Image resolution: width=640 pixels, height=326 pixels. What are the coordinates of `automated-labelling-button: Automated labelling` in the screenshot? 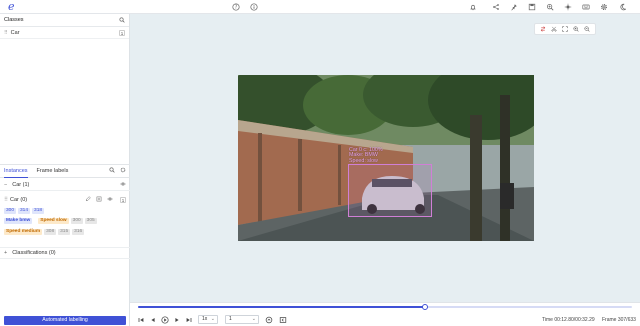 It's located at (65, 320).